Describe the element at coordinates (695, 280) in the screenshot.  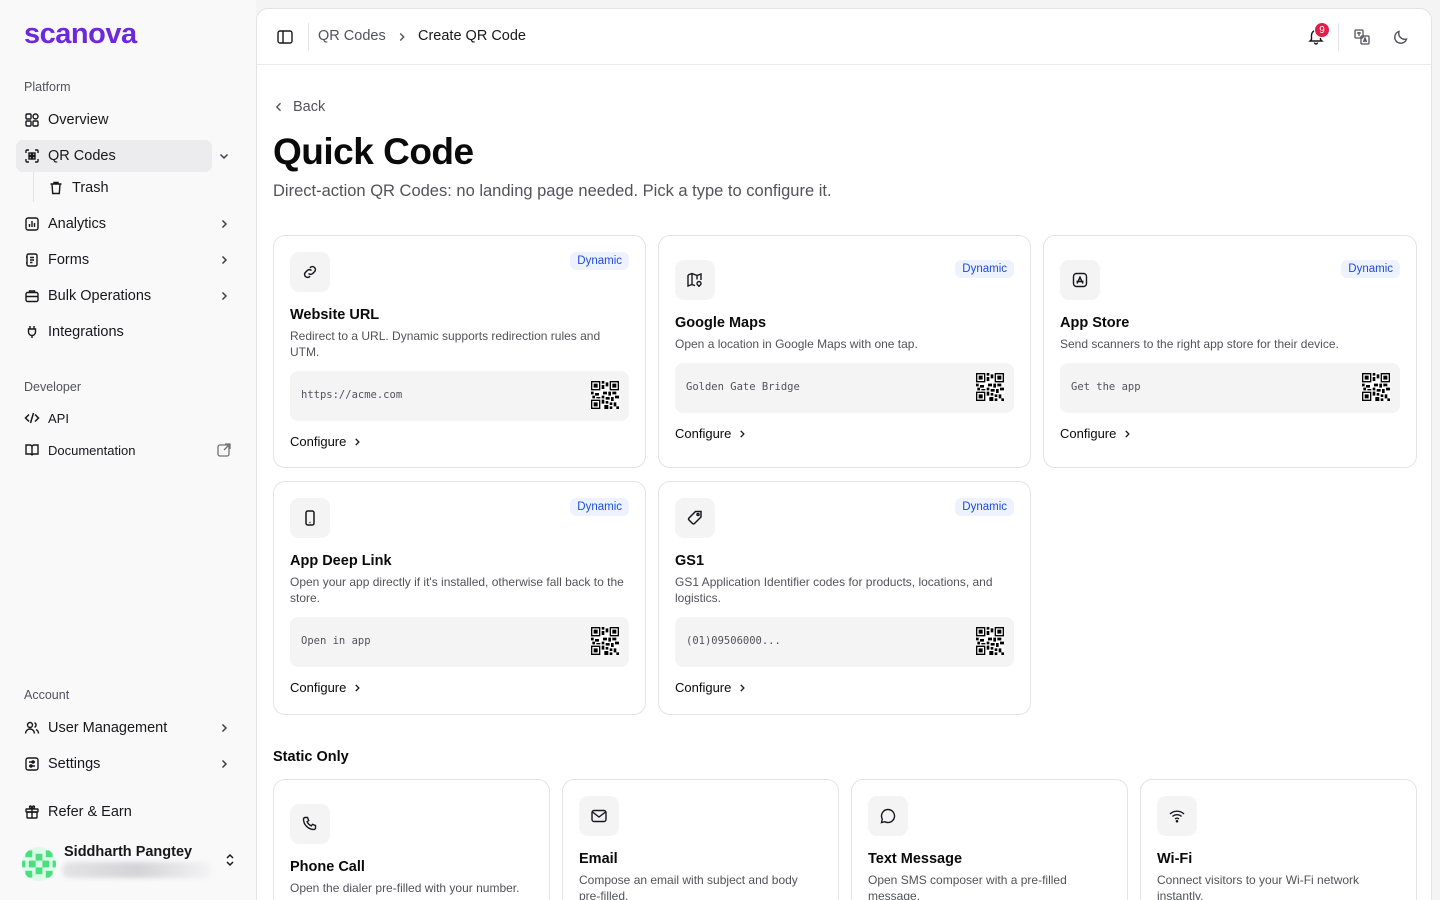
I see `map-icon` at that location.